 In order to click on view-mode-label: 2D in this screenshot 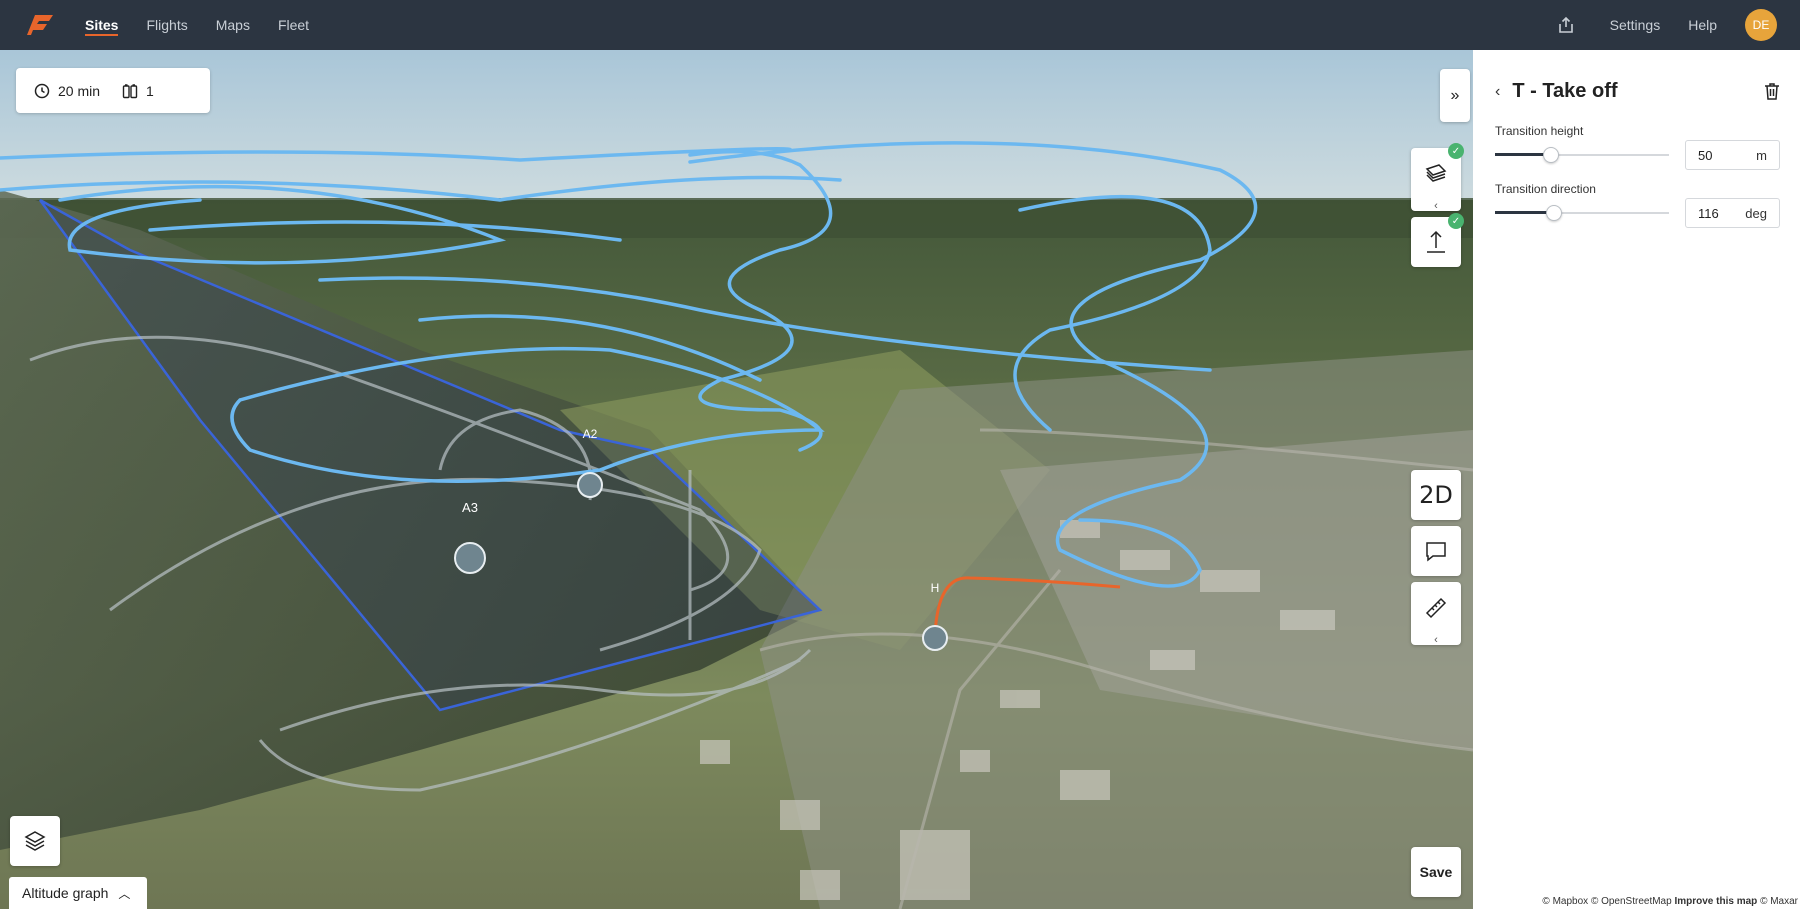, I will do `click(1436, 495)`.